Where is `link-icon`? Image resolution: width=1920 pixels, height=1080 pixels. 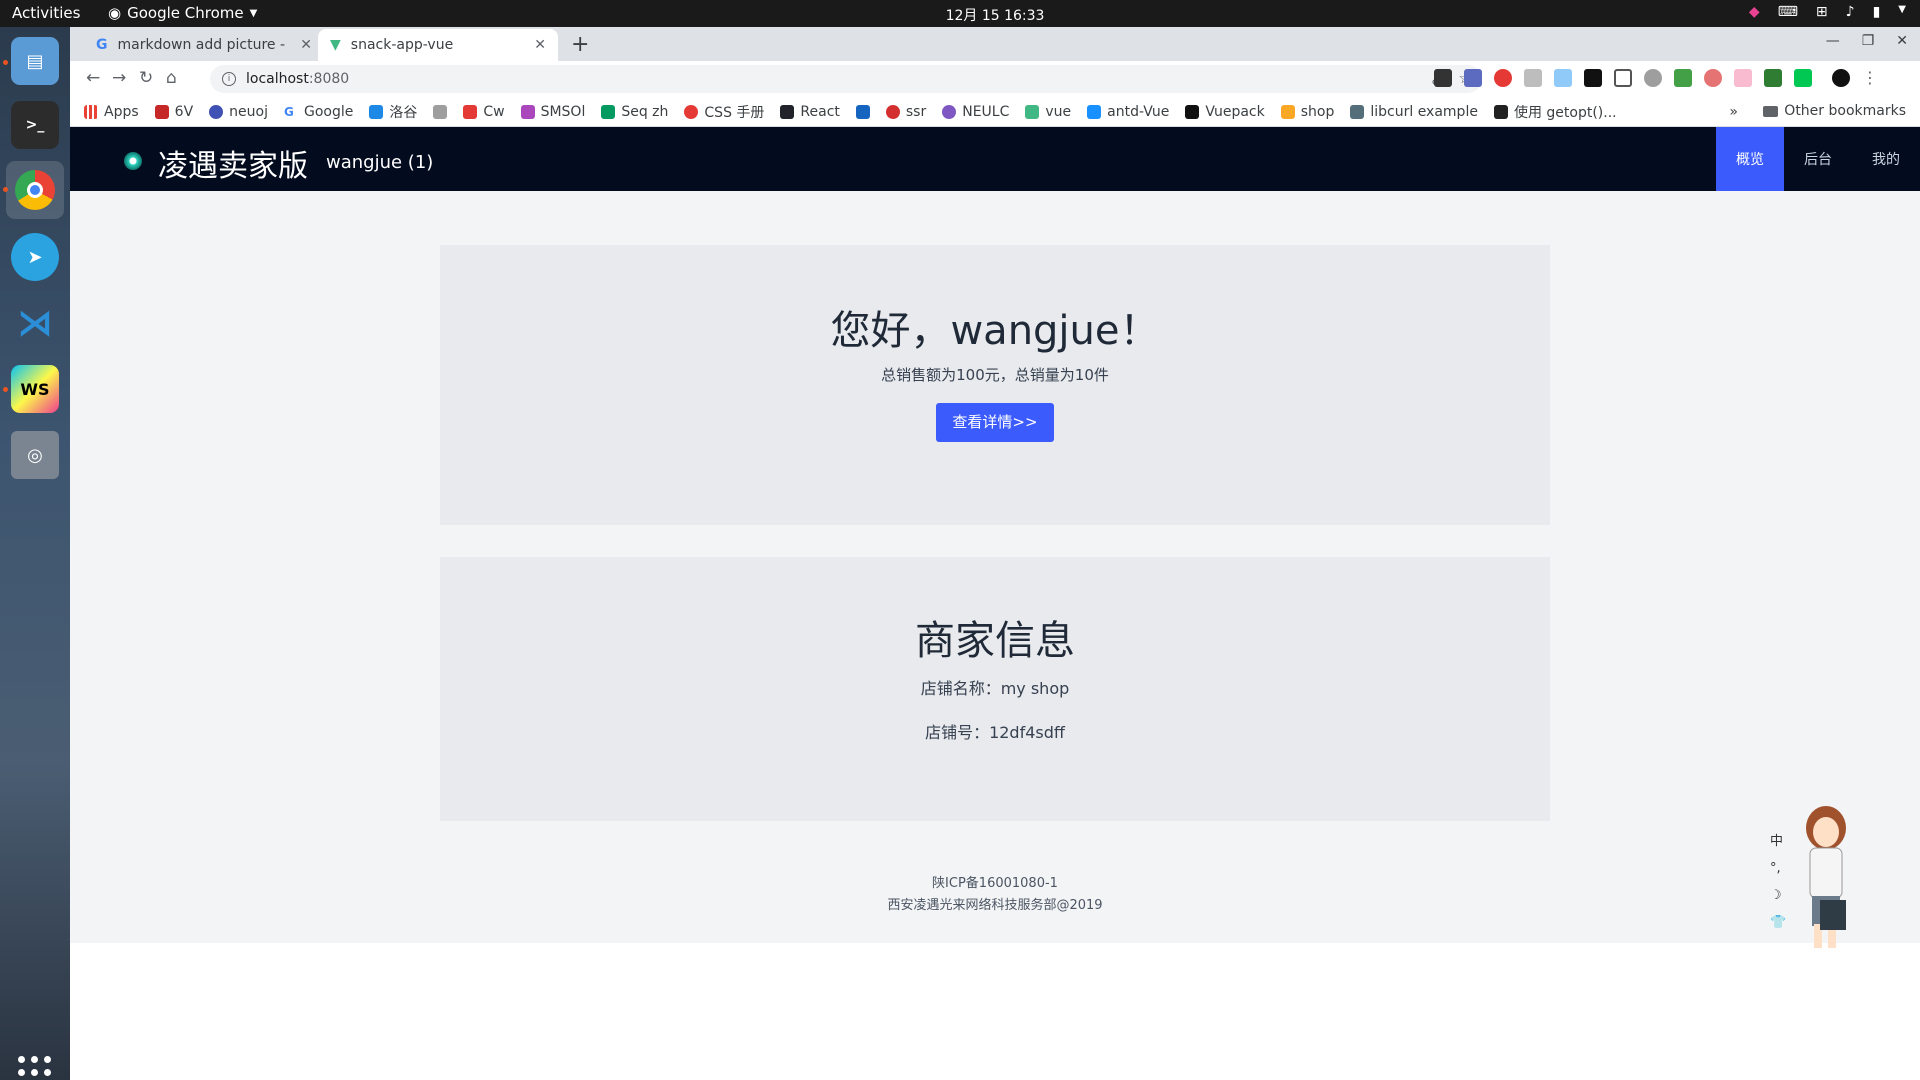 link-icon is located at coordinates (1623, 78).